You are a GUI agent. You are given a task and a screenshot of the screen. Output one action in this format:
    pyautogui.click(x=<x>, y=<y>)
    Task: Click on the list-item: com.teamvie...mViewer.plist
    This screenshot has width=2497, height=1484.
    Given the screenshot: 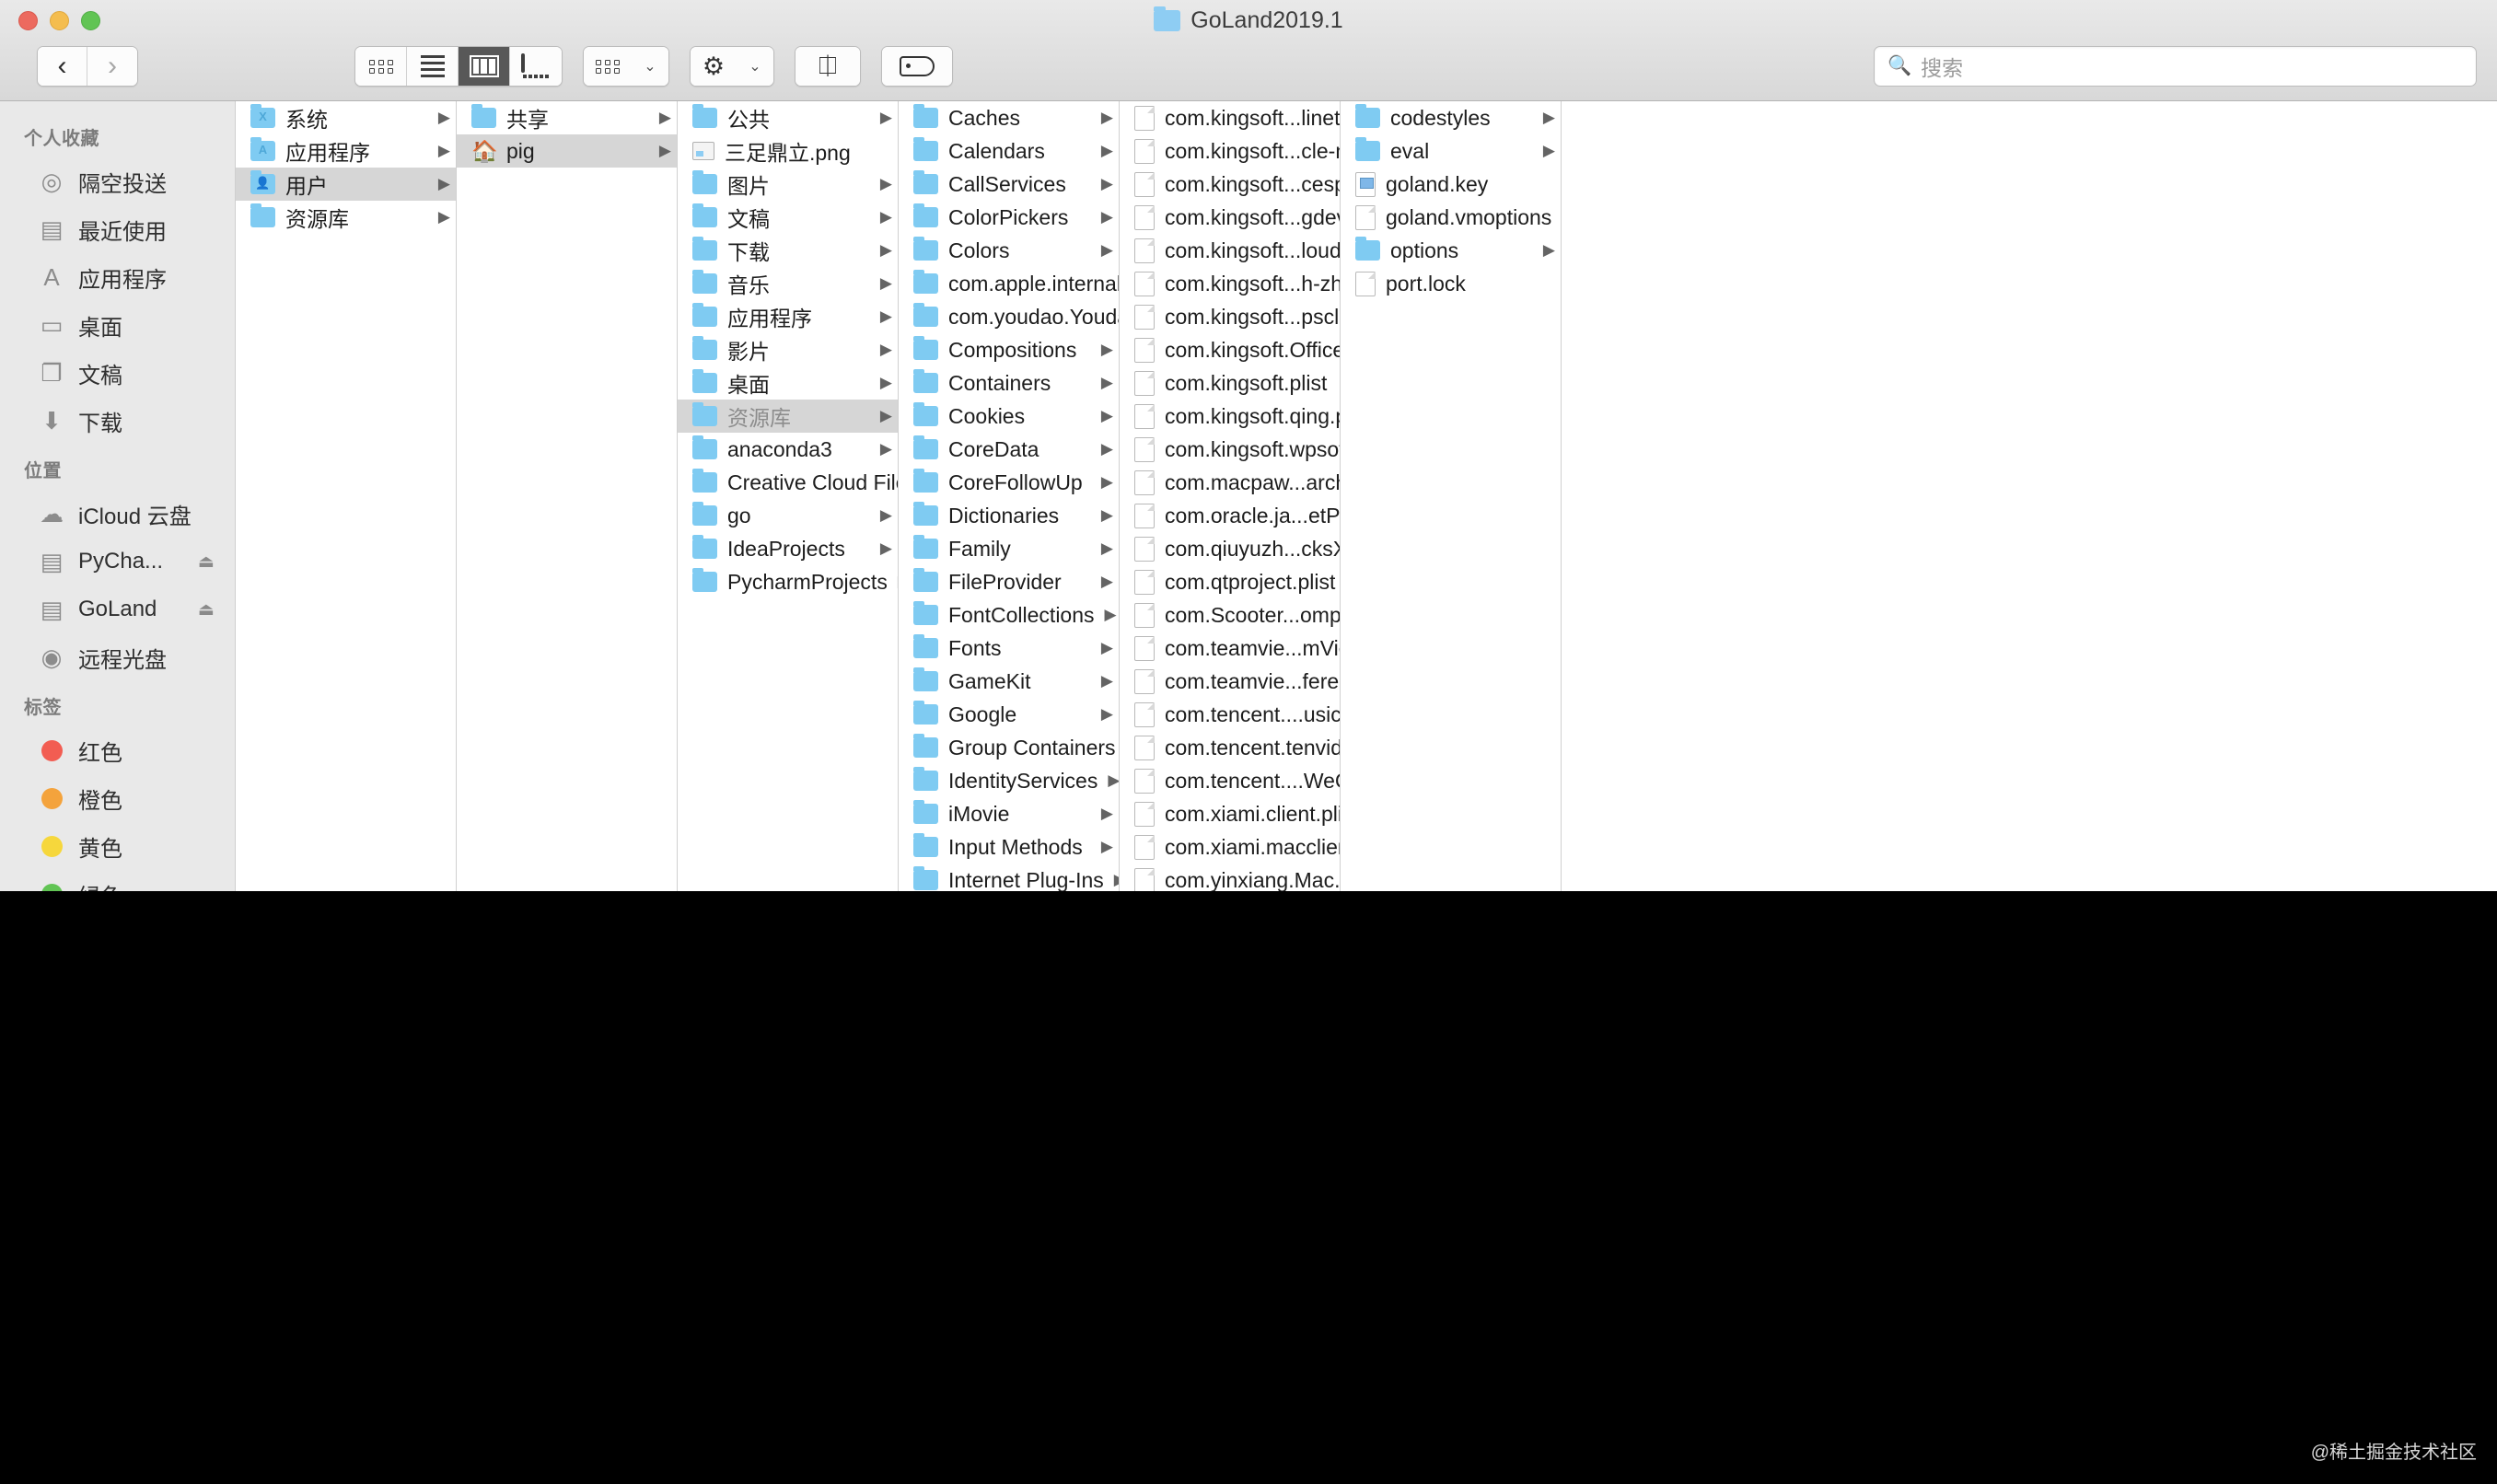 What is the action you would take?
    pyautogui.click(x=1230, y=648)
    